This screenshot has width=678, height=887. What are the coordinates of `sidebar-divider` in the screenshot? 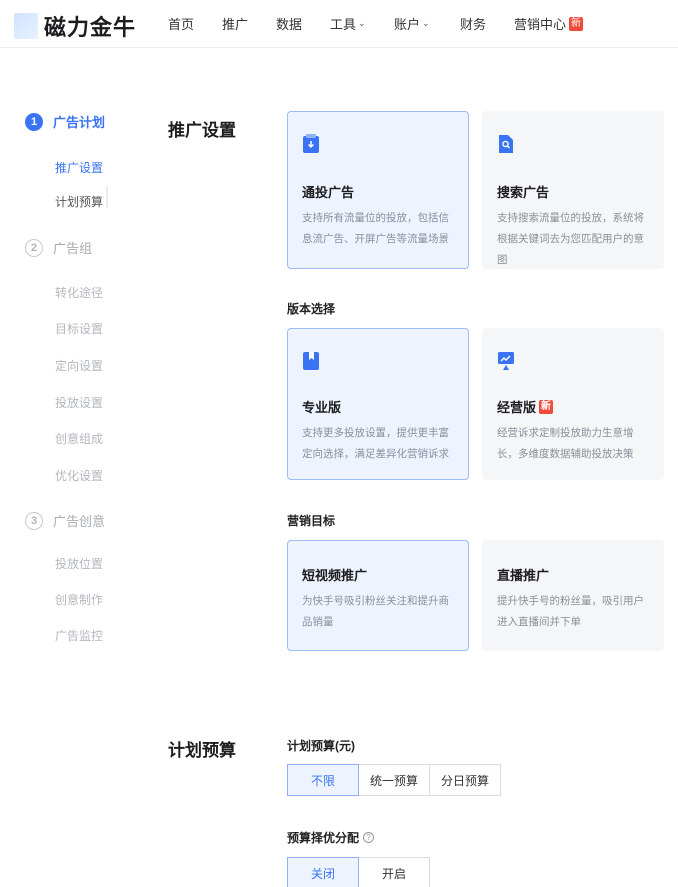 It's located at (107, 197).